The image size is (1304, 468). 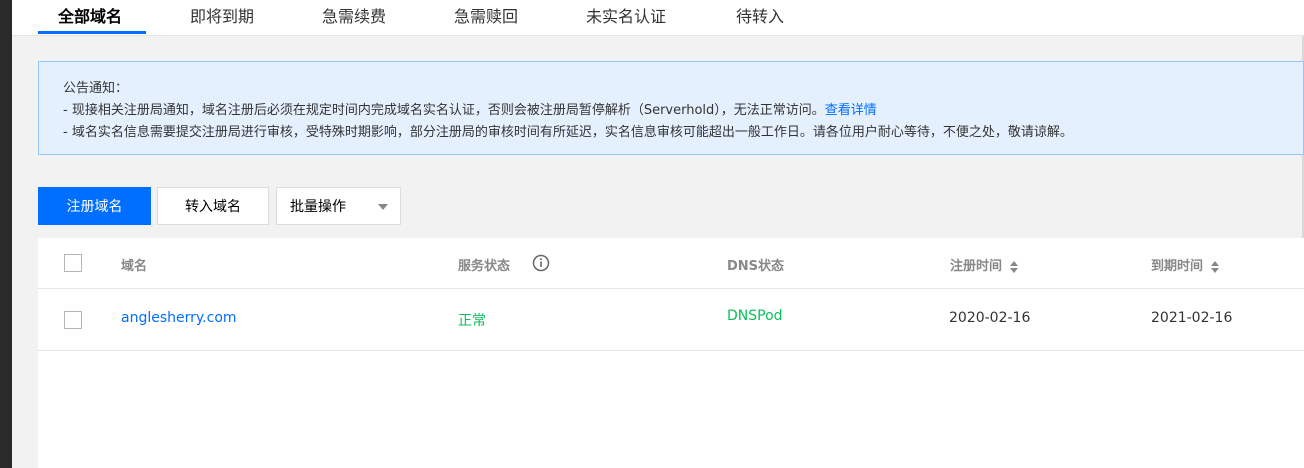 What do you see at coordinates (851, 110) in the screenshot?
I see `view-details-link: 查看详情` at bounding box center [851, 110].